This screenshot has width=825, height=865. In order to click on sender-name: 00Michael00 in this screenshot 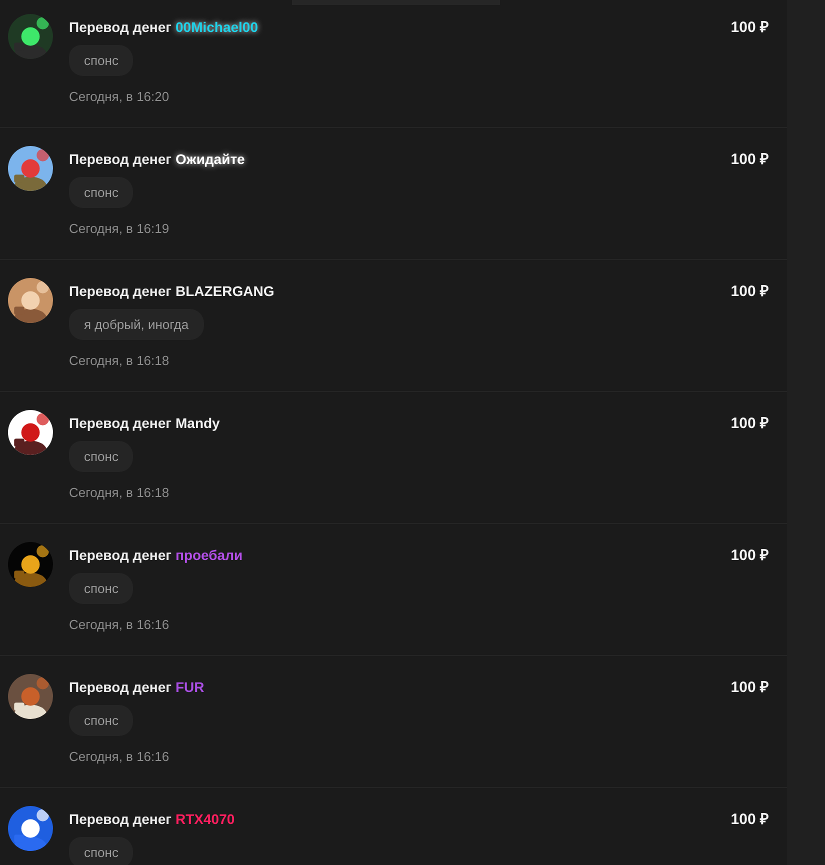, I will do `click(217, 27)`.